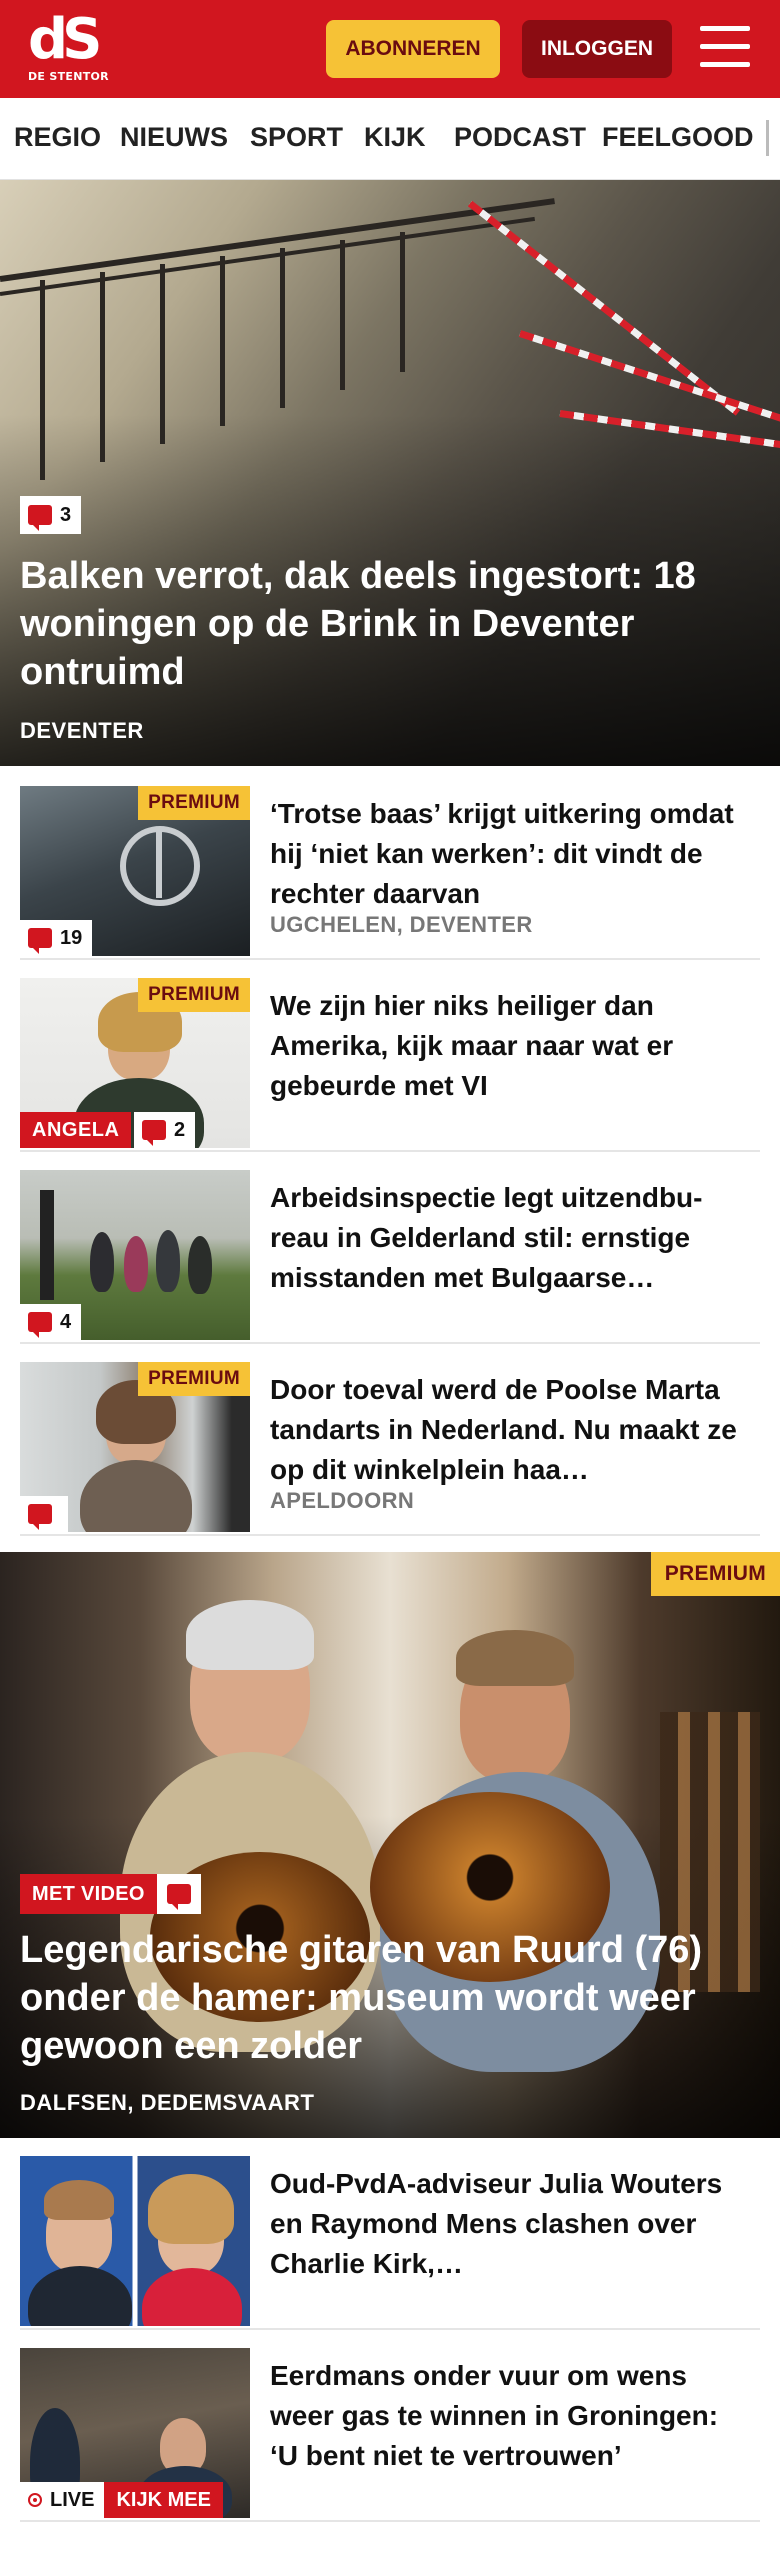 The height and width of the screenshot is (2560, 780). What do you see at coordinates (135, 1447) in the screenshot?
I see `article-thumbnail: PREMIUM` at bounding box center [135, 1447].